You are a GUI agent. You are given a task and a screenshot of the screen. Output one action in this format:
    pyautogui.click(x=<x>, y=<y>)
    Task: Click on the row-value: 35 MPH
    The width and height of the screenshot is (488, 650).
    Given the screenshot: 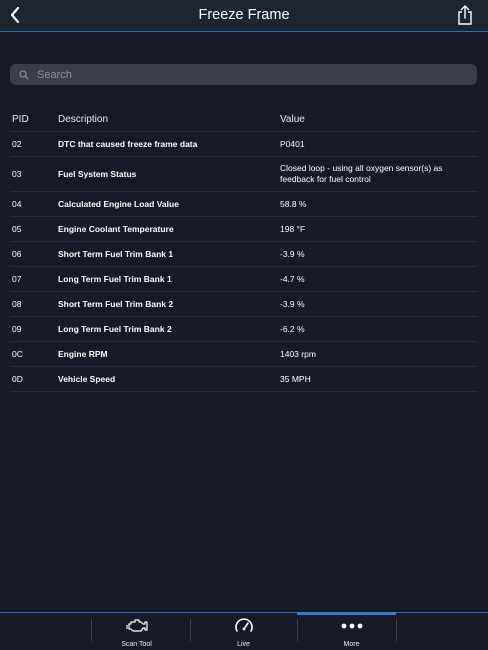 What is the action you would take?
    pyautogui.click(x=295, y=378)
    